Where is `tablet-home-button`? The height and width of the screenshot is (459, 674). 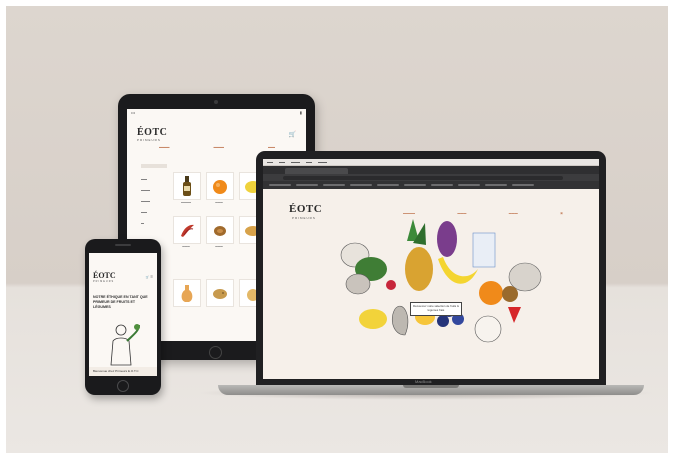 tablet-home-button is located at coordinates (215, 352).